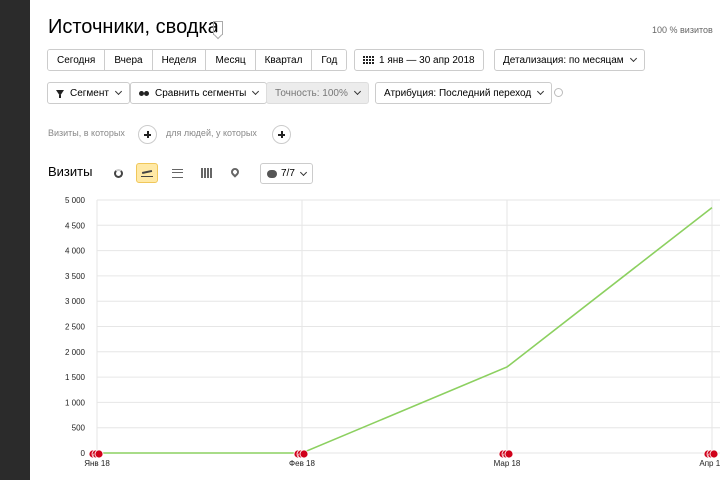 This screenshot has width=720, height=480. I want to click on y-tick-label: 3 500, so click(75, 276).